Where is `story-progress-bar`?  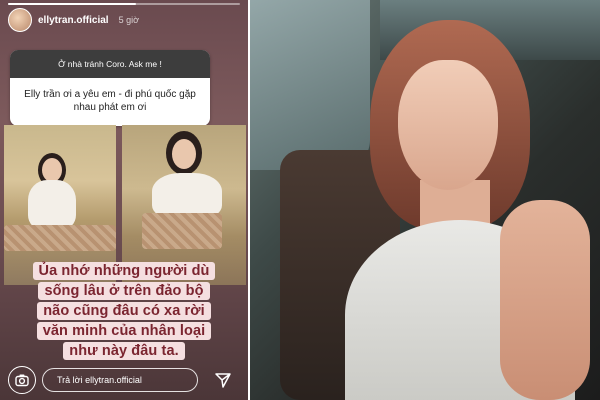
story-progress-bar is located at coordinates (124, 4).